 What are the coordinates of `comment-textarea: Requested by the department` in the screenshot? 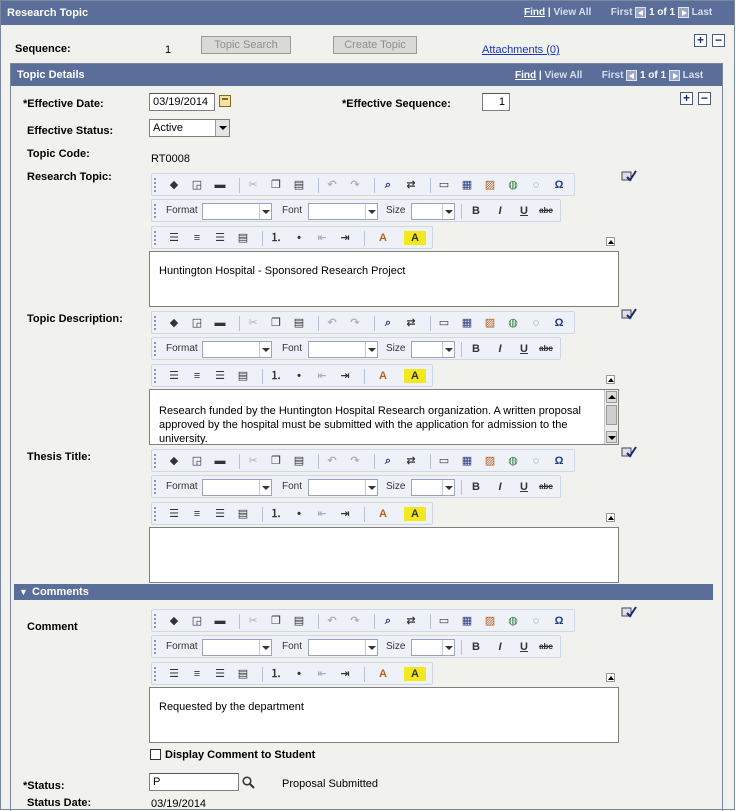 It's located at (384, 715).